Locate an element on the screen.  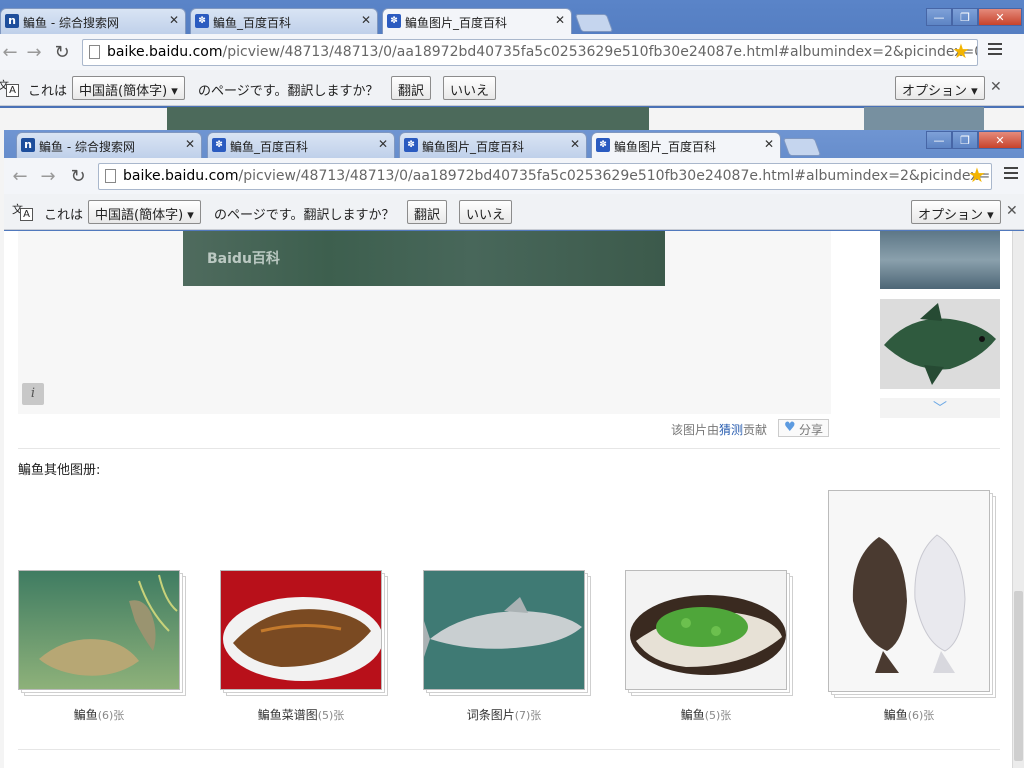
front-tab-2: ✽ 鳊鱼_百度百科 ✕ is located at coordinates (301, 145).